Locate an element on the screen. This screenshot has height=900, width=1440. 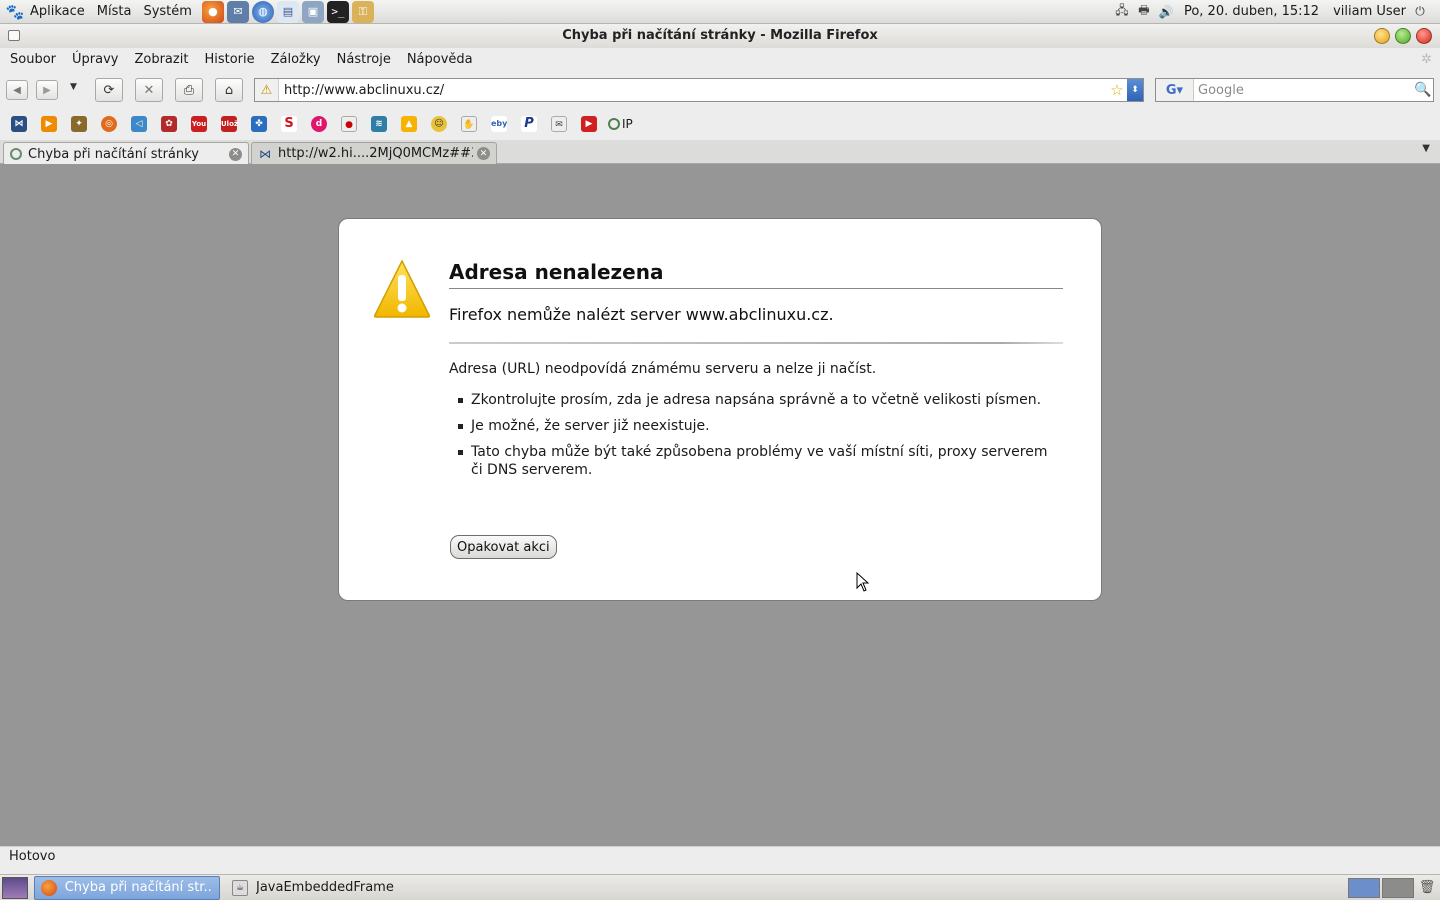
reload-button: ⟳ is located at coordinates (109, 90).